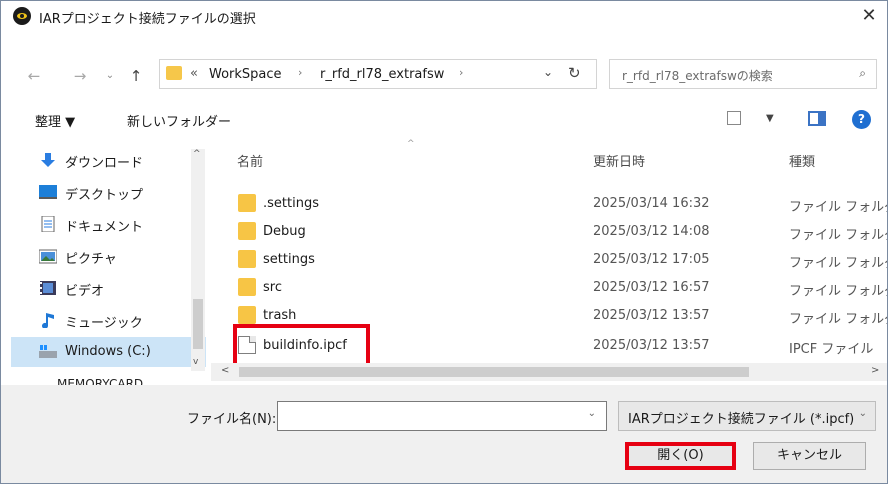 The width and height of the screenshot is (888, 484). Describe the element at coordinates (549, 204) in the screenshot. I see `file-row: .settings 2025/03/14 16:32 ファイル フォルダー` at that location.